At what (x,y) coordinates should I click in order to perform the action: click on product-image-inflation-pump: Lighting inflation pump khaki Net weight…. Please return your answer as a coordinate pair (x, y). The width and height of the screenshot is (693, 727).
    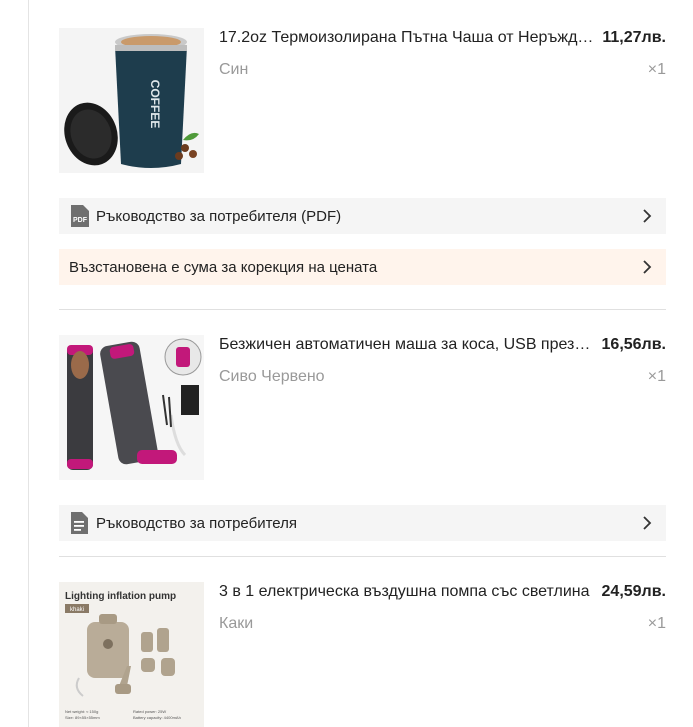
    Looking at the image, I should click on (131, 654).